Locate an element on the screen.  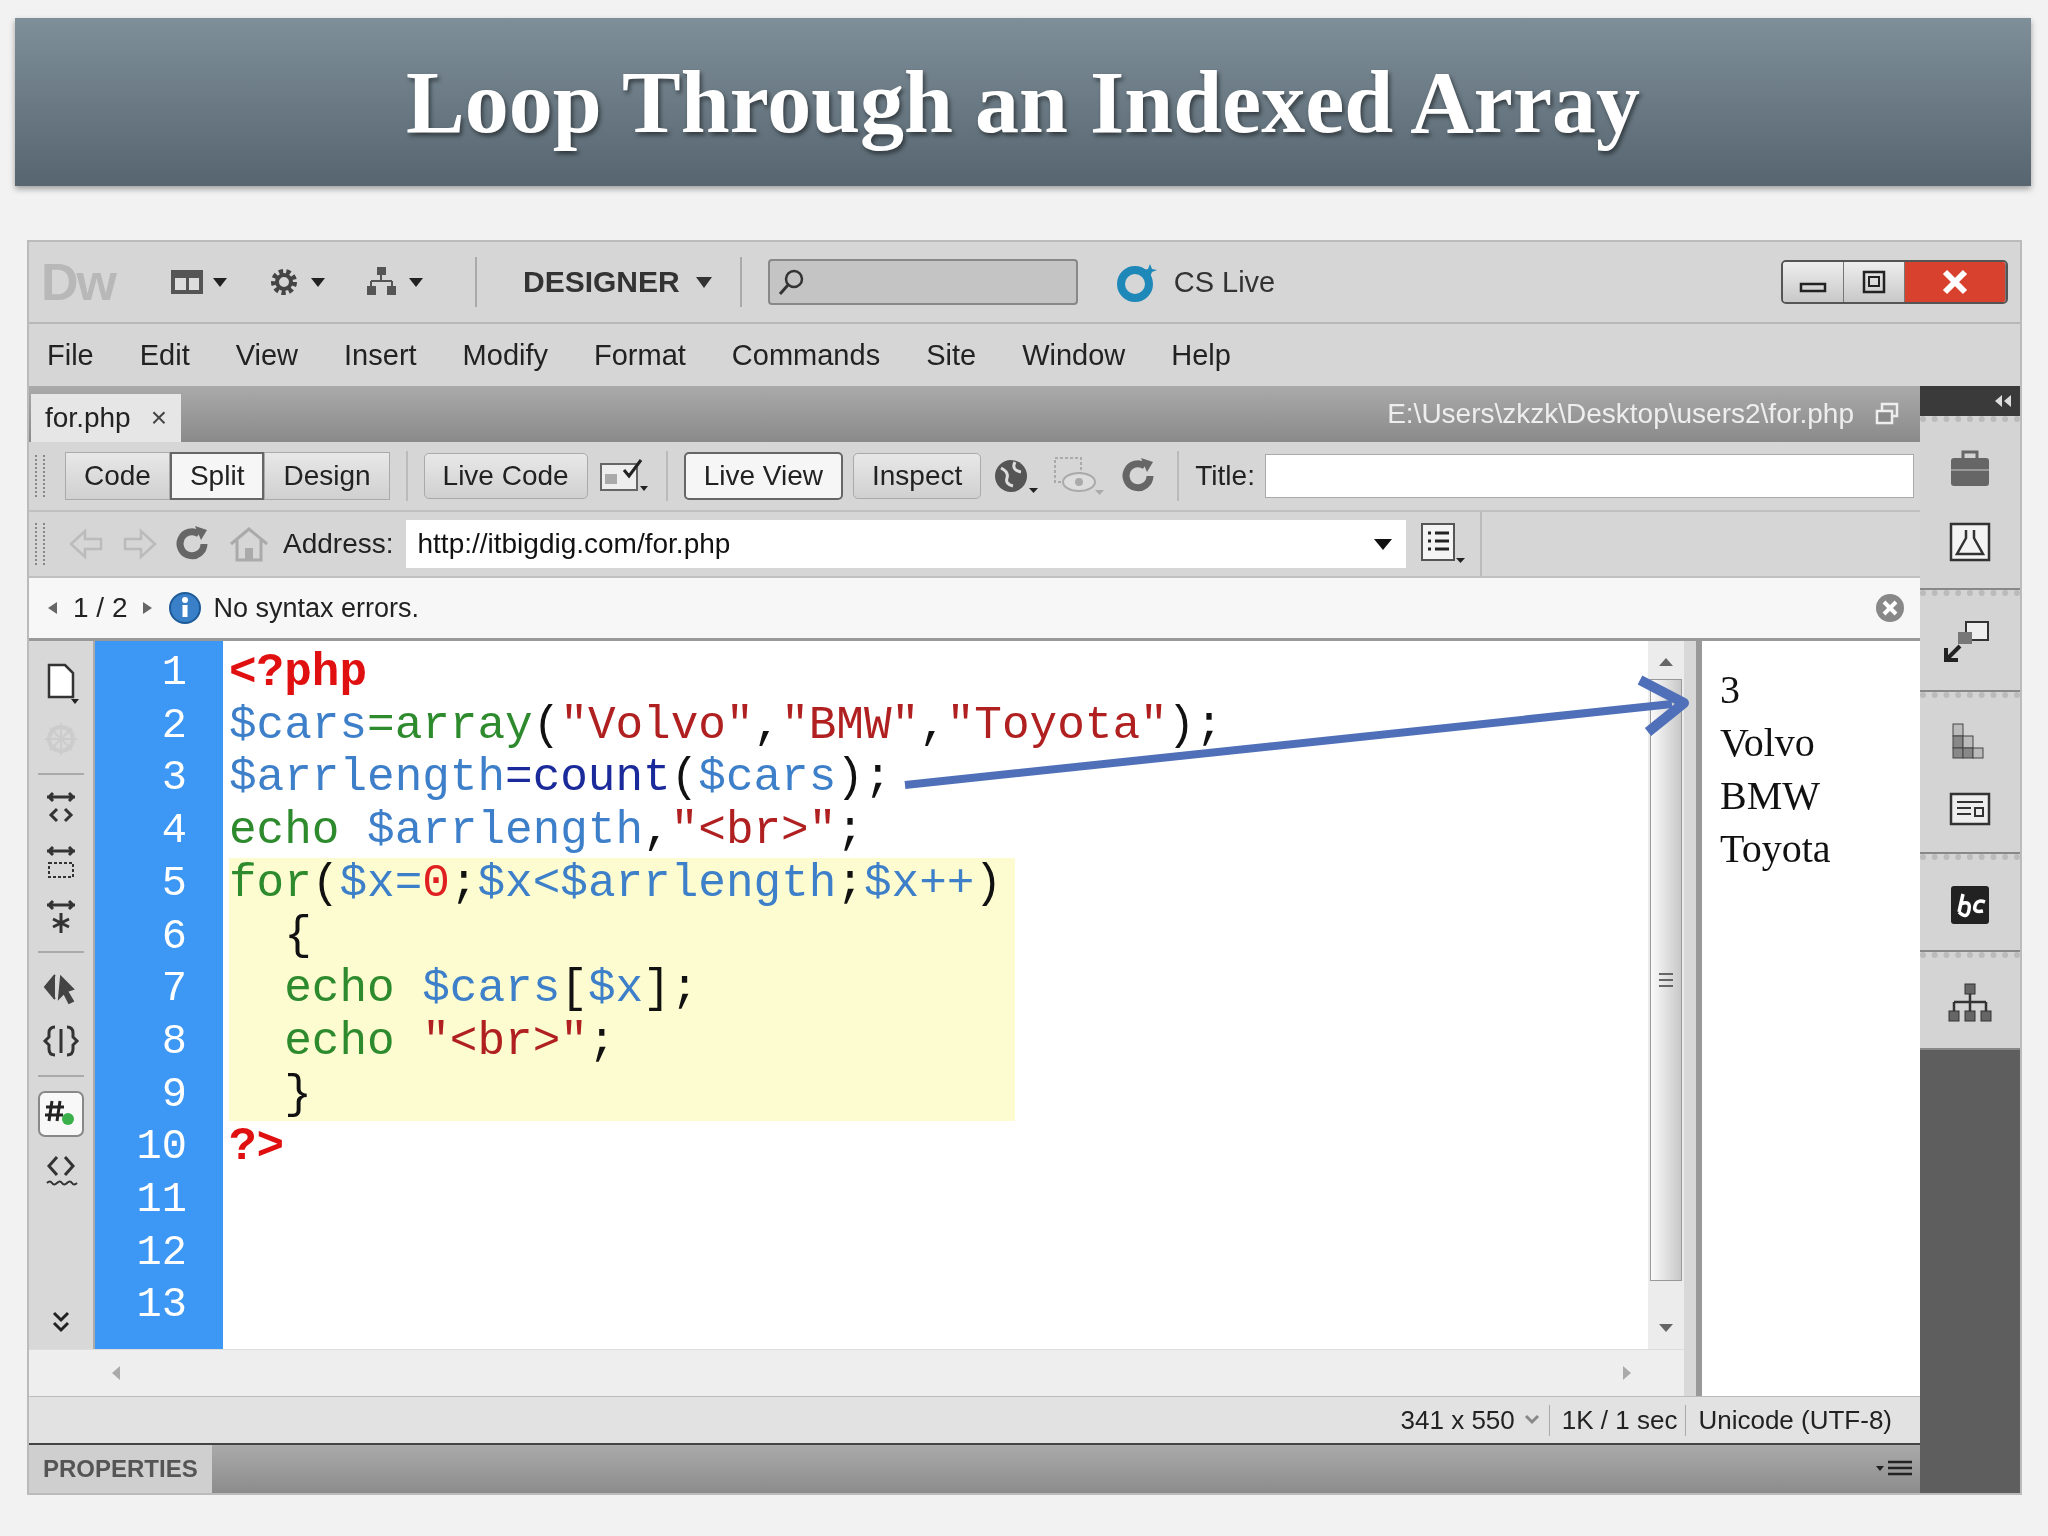
properties-tab: PROPERTIES is located at coordinates (120, 1469).